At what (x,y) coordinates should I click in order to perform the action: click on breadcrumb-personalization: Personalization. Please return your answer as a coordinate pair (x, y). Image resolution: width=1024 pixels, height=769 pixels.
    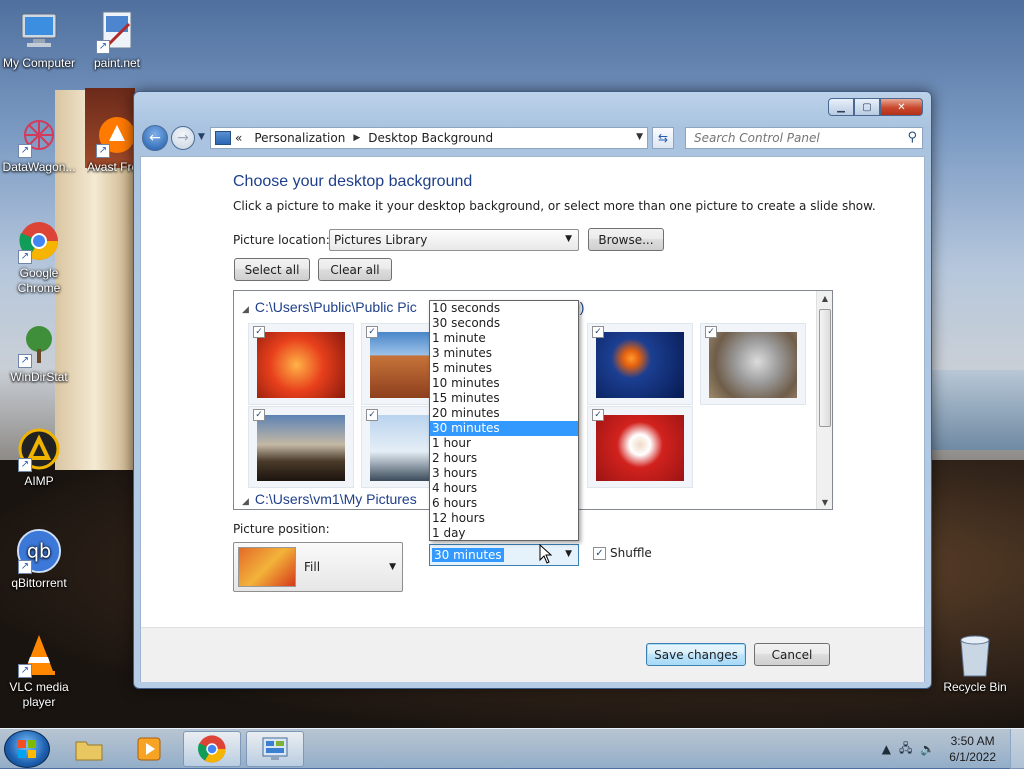
    Looking at the image, I should click on (299, 138).